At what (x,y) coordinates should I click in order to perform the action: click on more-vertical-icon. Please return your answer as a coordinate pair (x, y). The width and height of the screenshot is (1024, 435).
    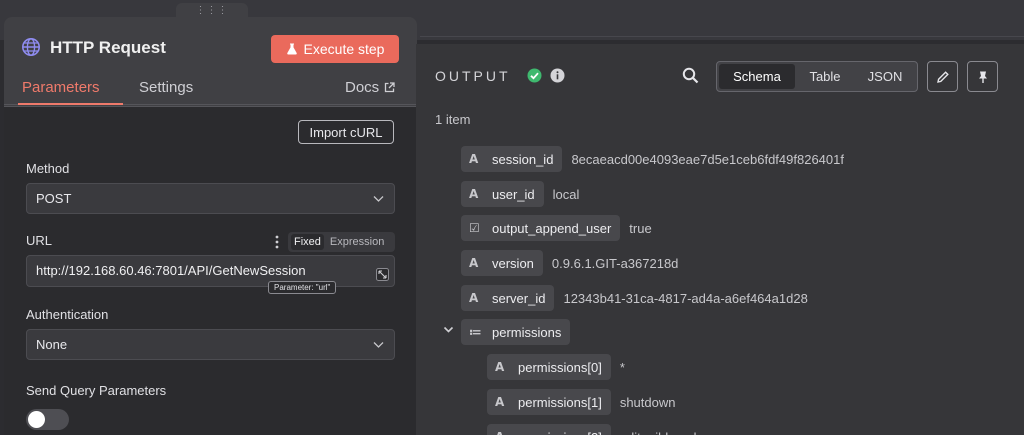
    Looking at the image, I should click on (277, 242).